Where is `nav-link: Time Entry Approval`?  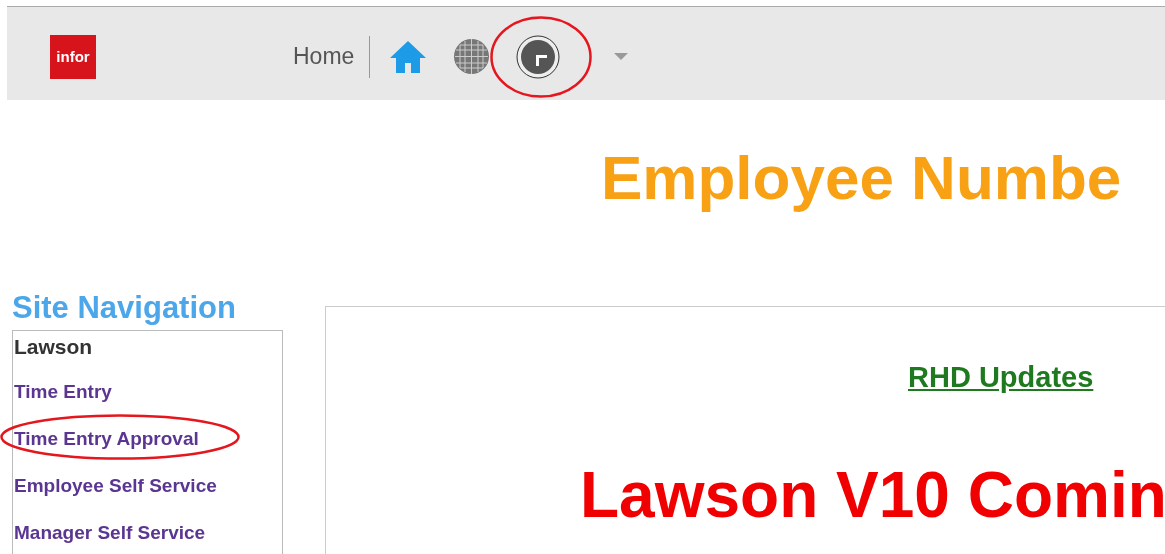 nav-link: Time Entry Approval is located at coordinates (106, 451).